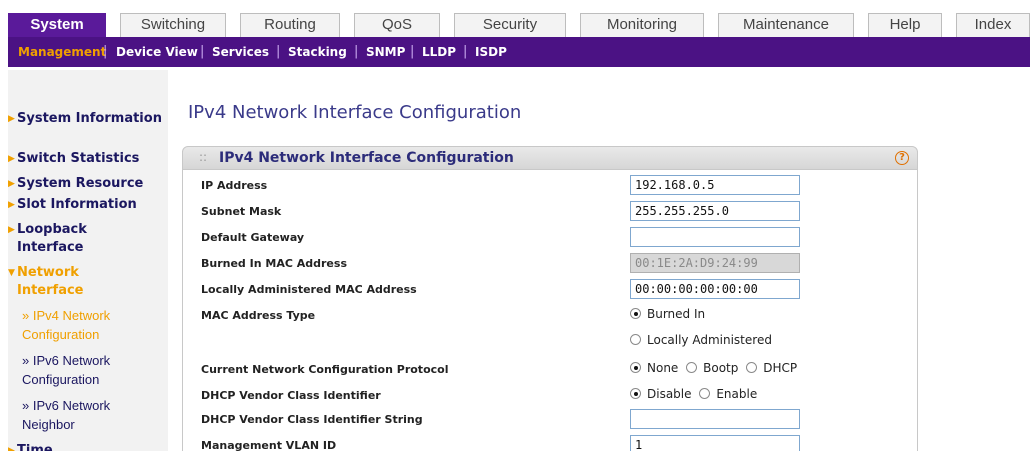  What do you see at coordinates (87, 415) in the screenshot?
I see `nav-ipv6-network-neighbor: » IPv6 Network Neighbor` at bounding box center [87, 415].